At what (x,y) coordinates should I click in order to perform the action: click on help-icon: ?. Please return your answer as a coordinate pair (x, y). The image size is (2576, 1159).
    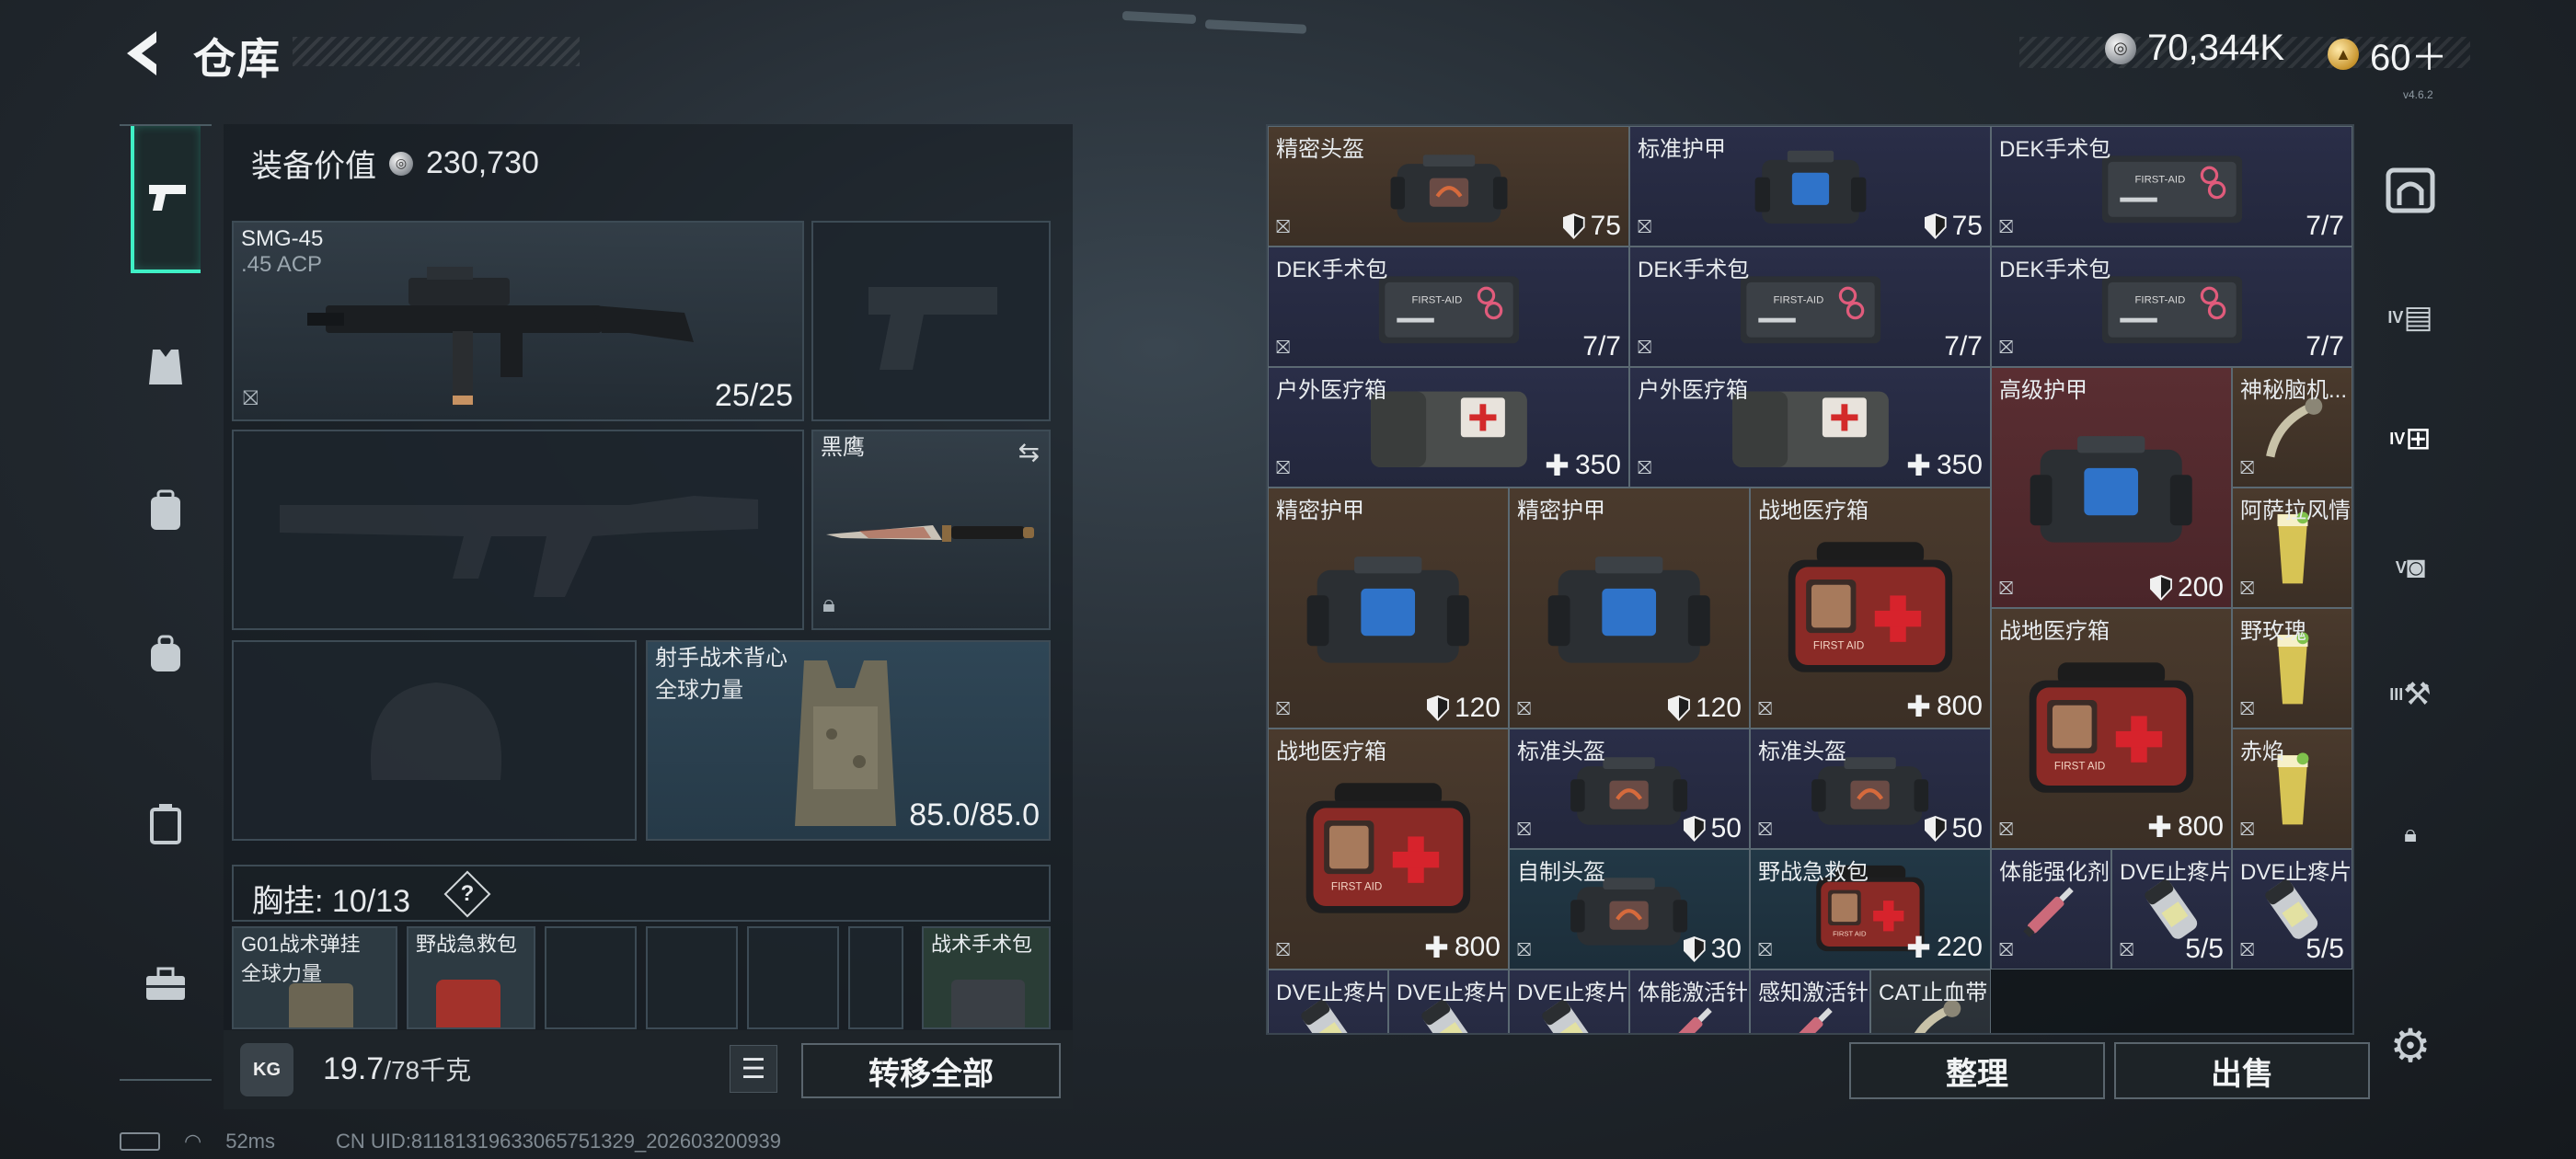
    Looking at the image, I should click on (467, 894).